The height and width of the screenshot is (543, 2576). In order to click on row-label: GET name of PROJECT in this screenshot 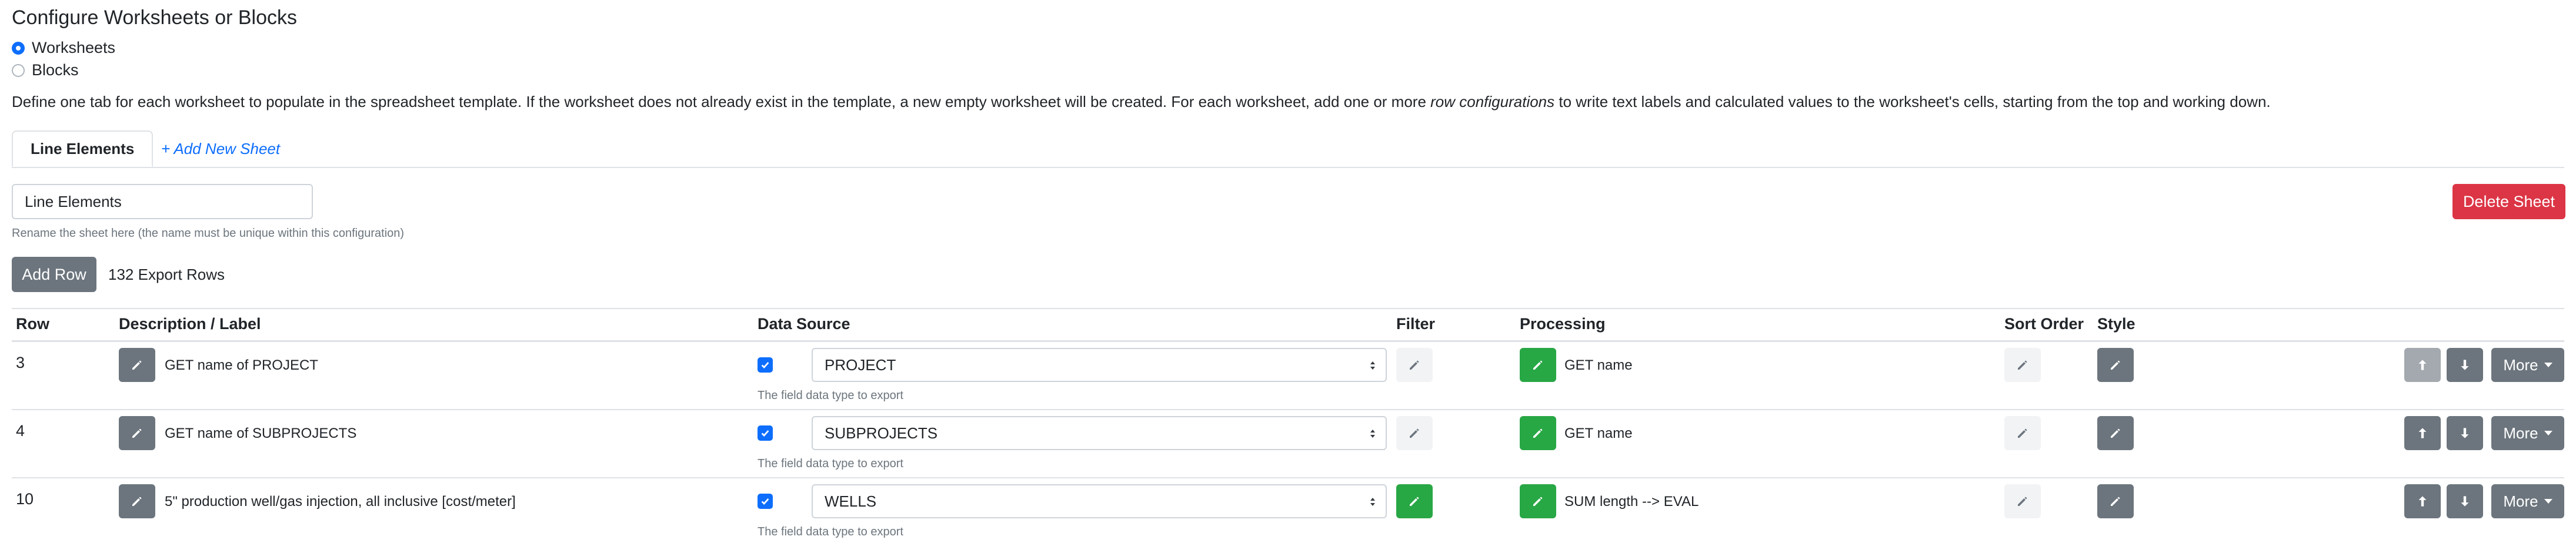, I will do `click(241, 365)`.